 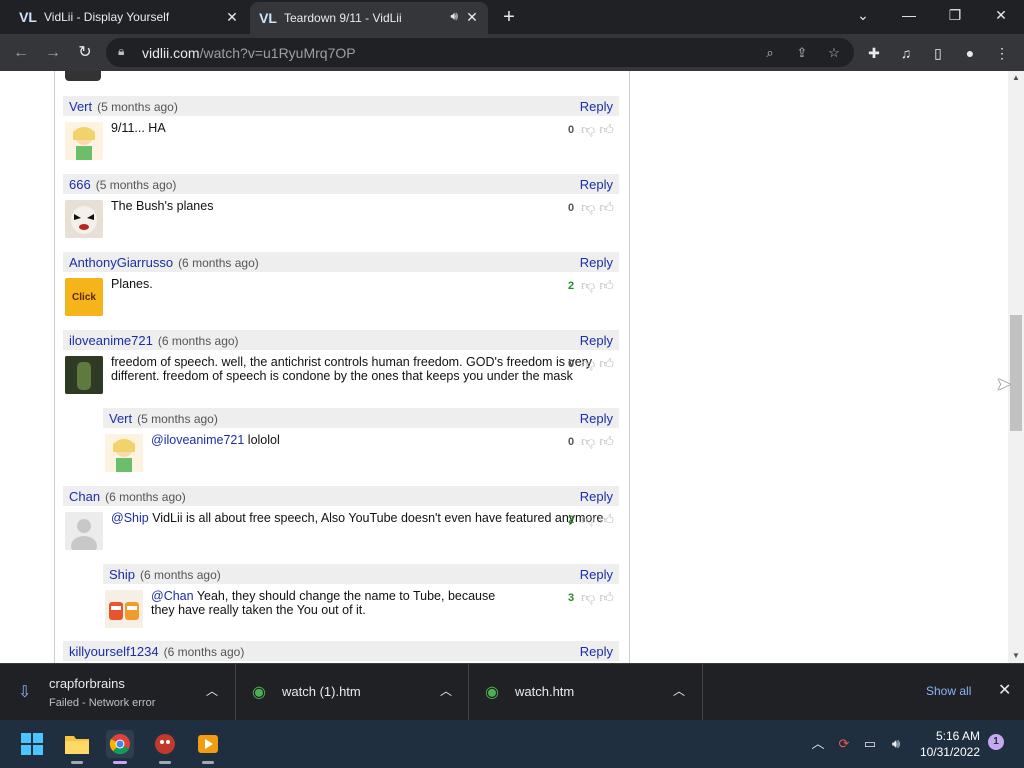 I want to click on download-item: ⇩ crapforbrains Failed - Network error ︿, so click(x=118, y=692).